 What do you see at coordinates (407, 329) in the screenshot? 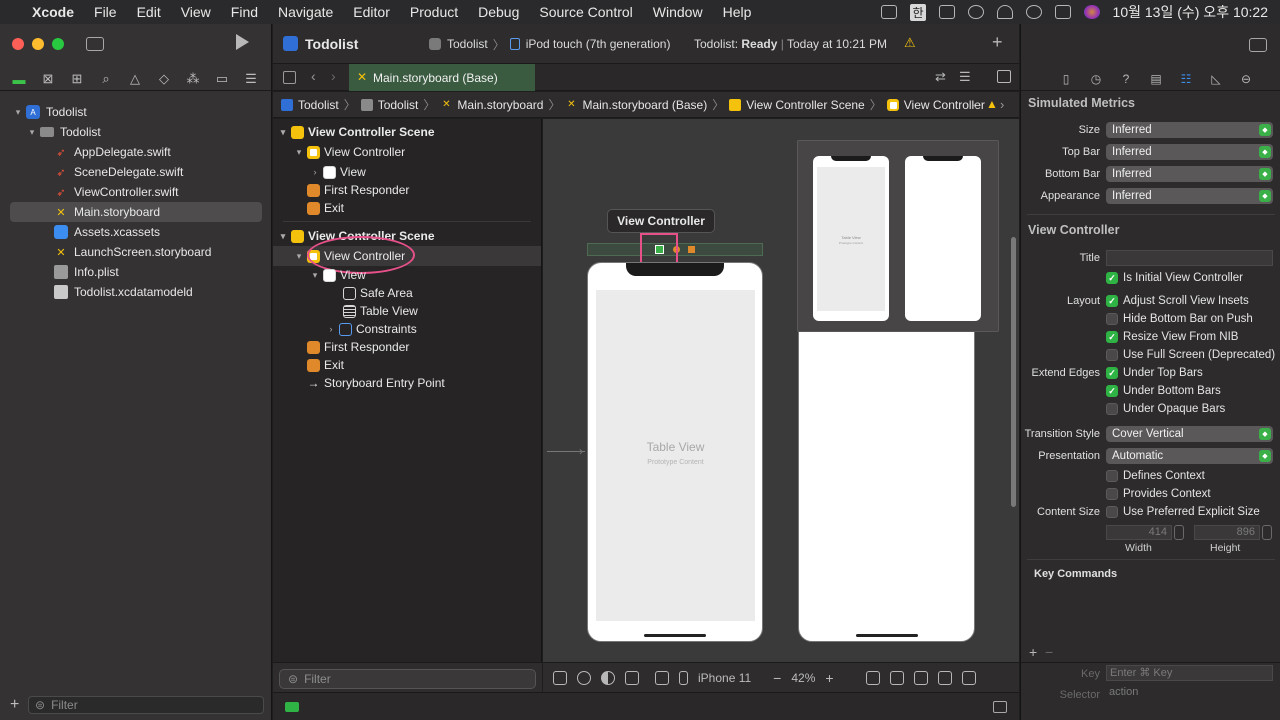
I see `outline-row-constraints: › Constraints` at bounding box center [407, 329].